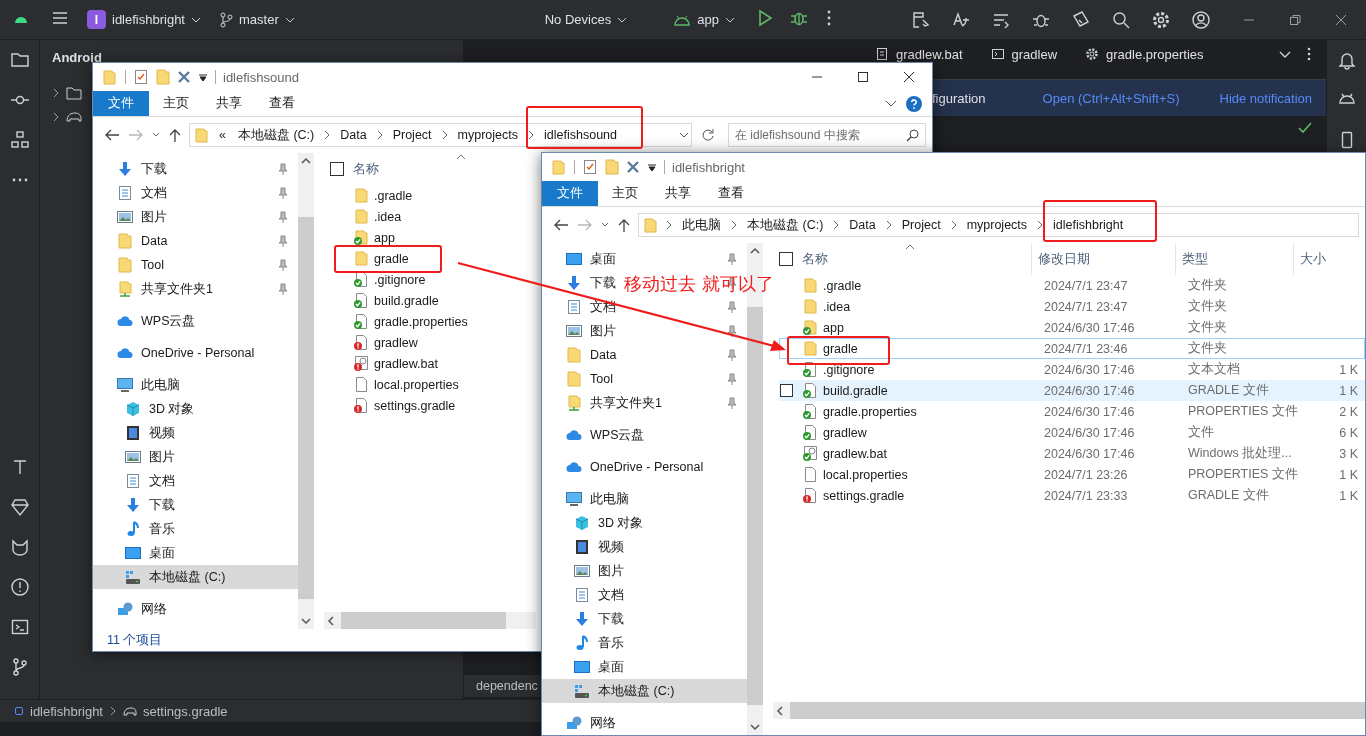 The height and width of the screenshot is (736, 1366). I want to click on file-row: app 2024/6/30 17:46 文件夹, so click(1072, 327).